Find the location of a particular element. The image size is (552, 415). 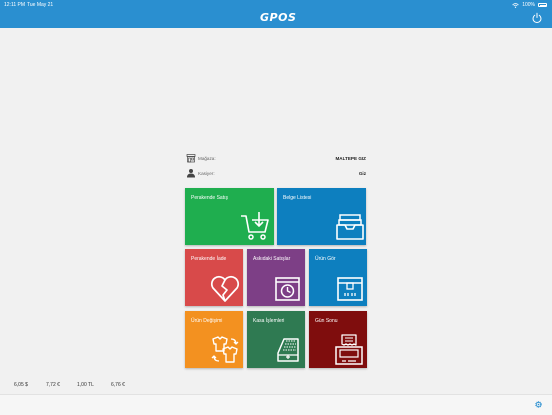

store-label: Mağaza: is located at coordinates (207, 158).